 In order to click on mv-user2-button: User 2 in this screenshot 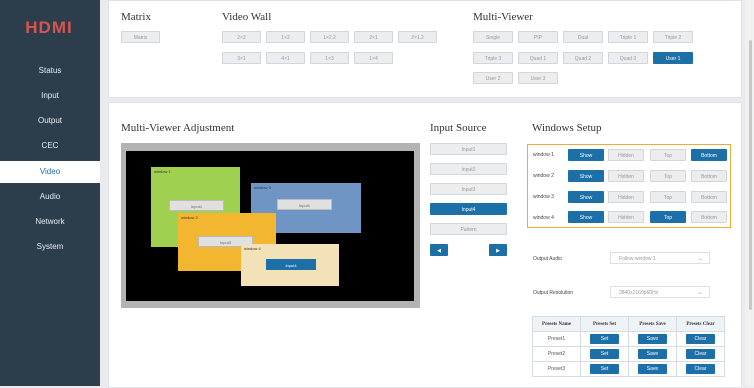, I will do `click(493, 78)`.